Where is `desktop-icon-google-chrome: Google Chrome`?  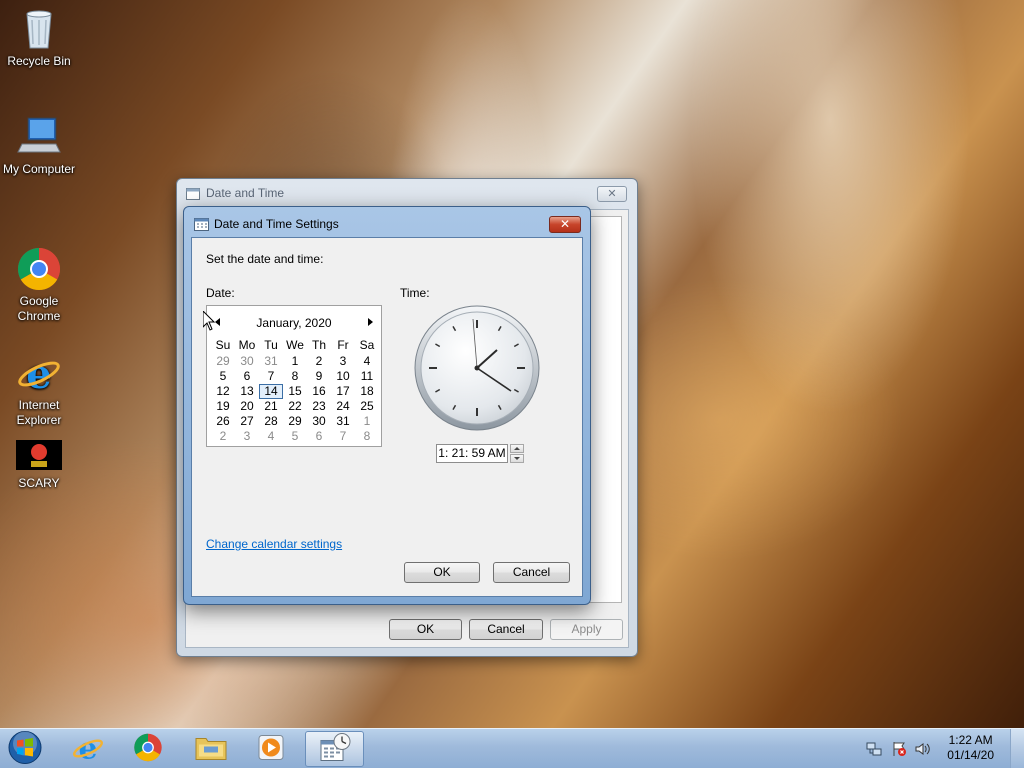 desktop-icon-google-chrome: Google Chrome is located at coordinates (39, 270).